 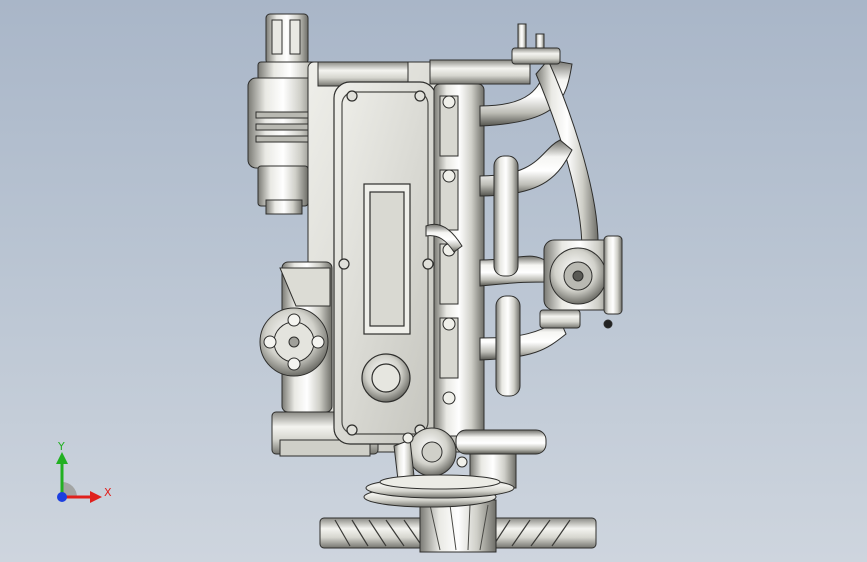 What do you see at coordinates (581, 282) in the screenshot?
I see `turbocharger` at bounding box center [581, 282].